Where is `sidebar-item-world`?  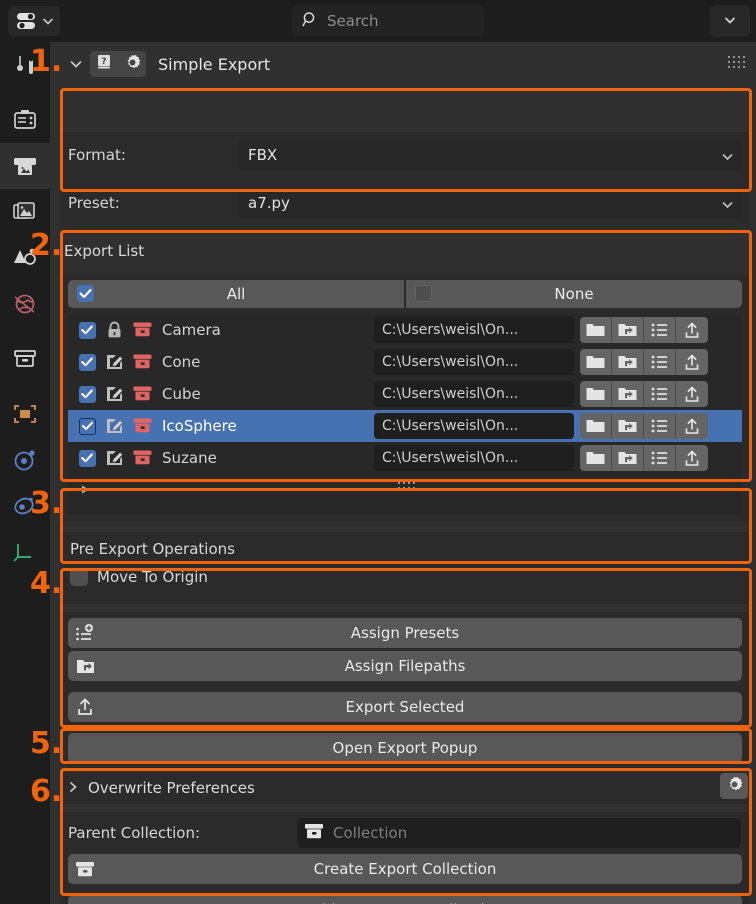 sidebar-item-world is located at coordinates (25, 304).